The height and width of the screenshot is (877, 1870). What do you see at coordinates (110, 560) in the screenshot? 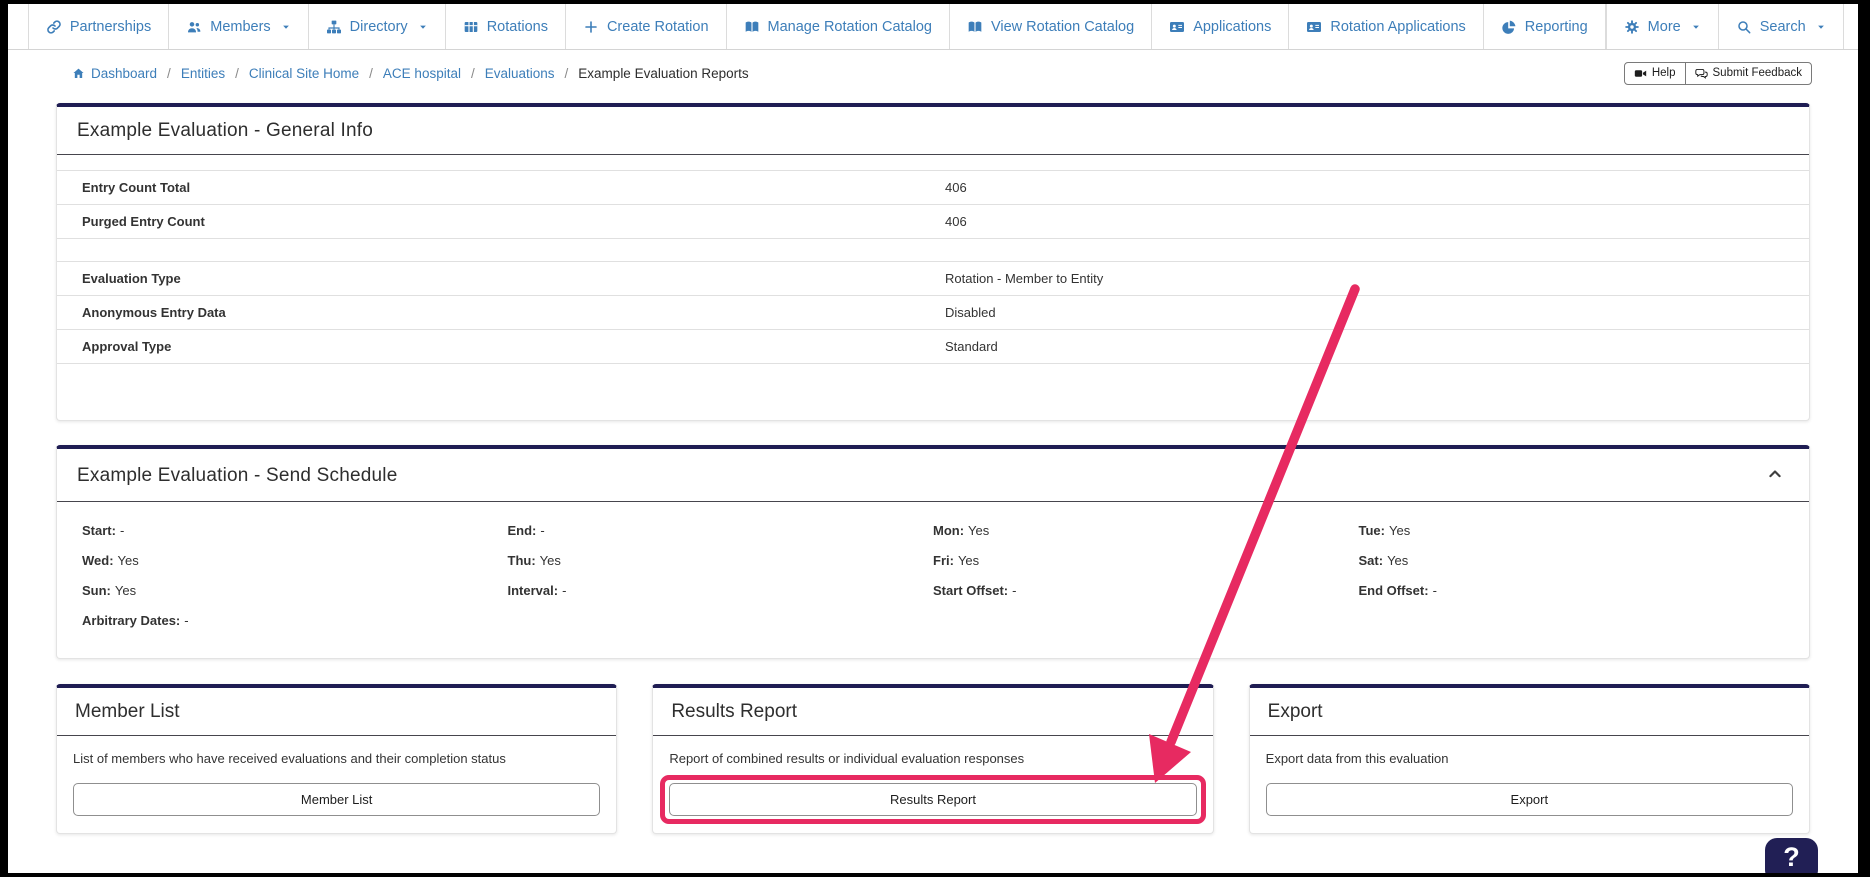
I see `schedule-field-wed: Wed: Yes` at bounding box center [110, 560].